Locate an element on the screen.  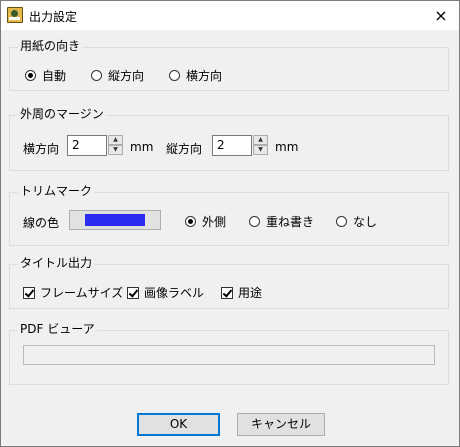
line-color-swatch is located at coordinates (115, 220).